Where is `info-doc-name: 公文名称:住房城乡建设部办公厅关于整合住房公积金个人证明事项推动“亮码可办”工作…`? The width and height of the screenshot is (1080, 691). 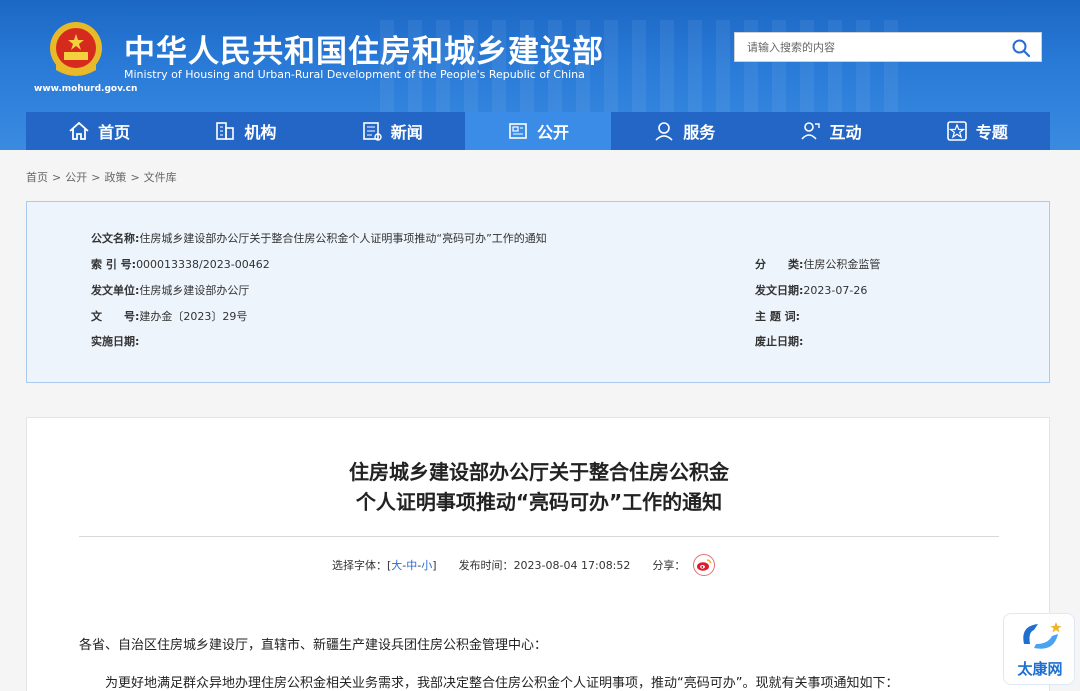 info-doc-name: 公文名称:住房城乡建设部办公厅关于整合住房公积金个人证明事项推动“亮码可办”工作… is located at coordinates (319, 238).